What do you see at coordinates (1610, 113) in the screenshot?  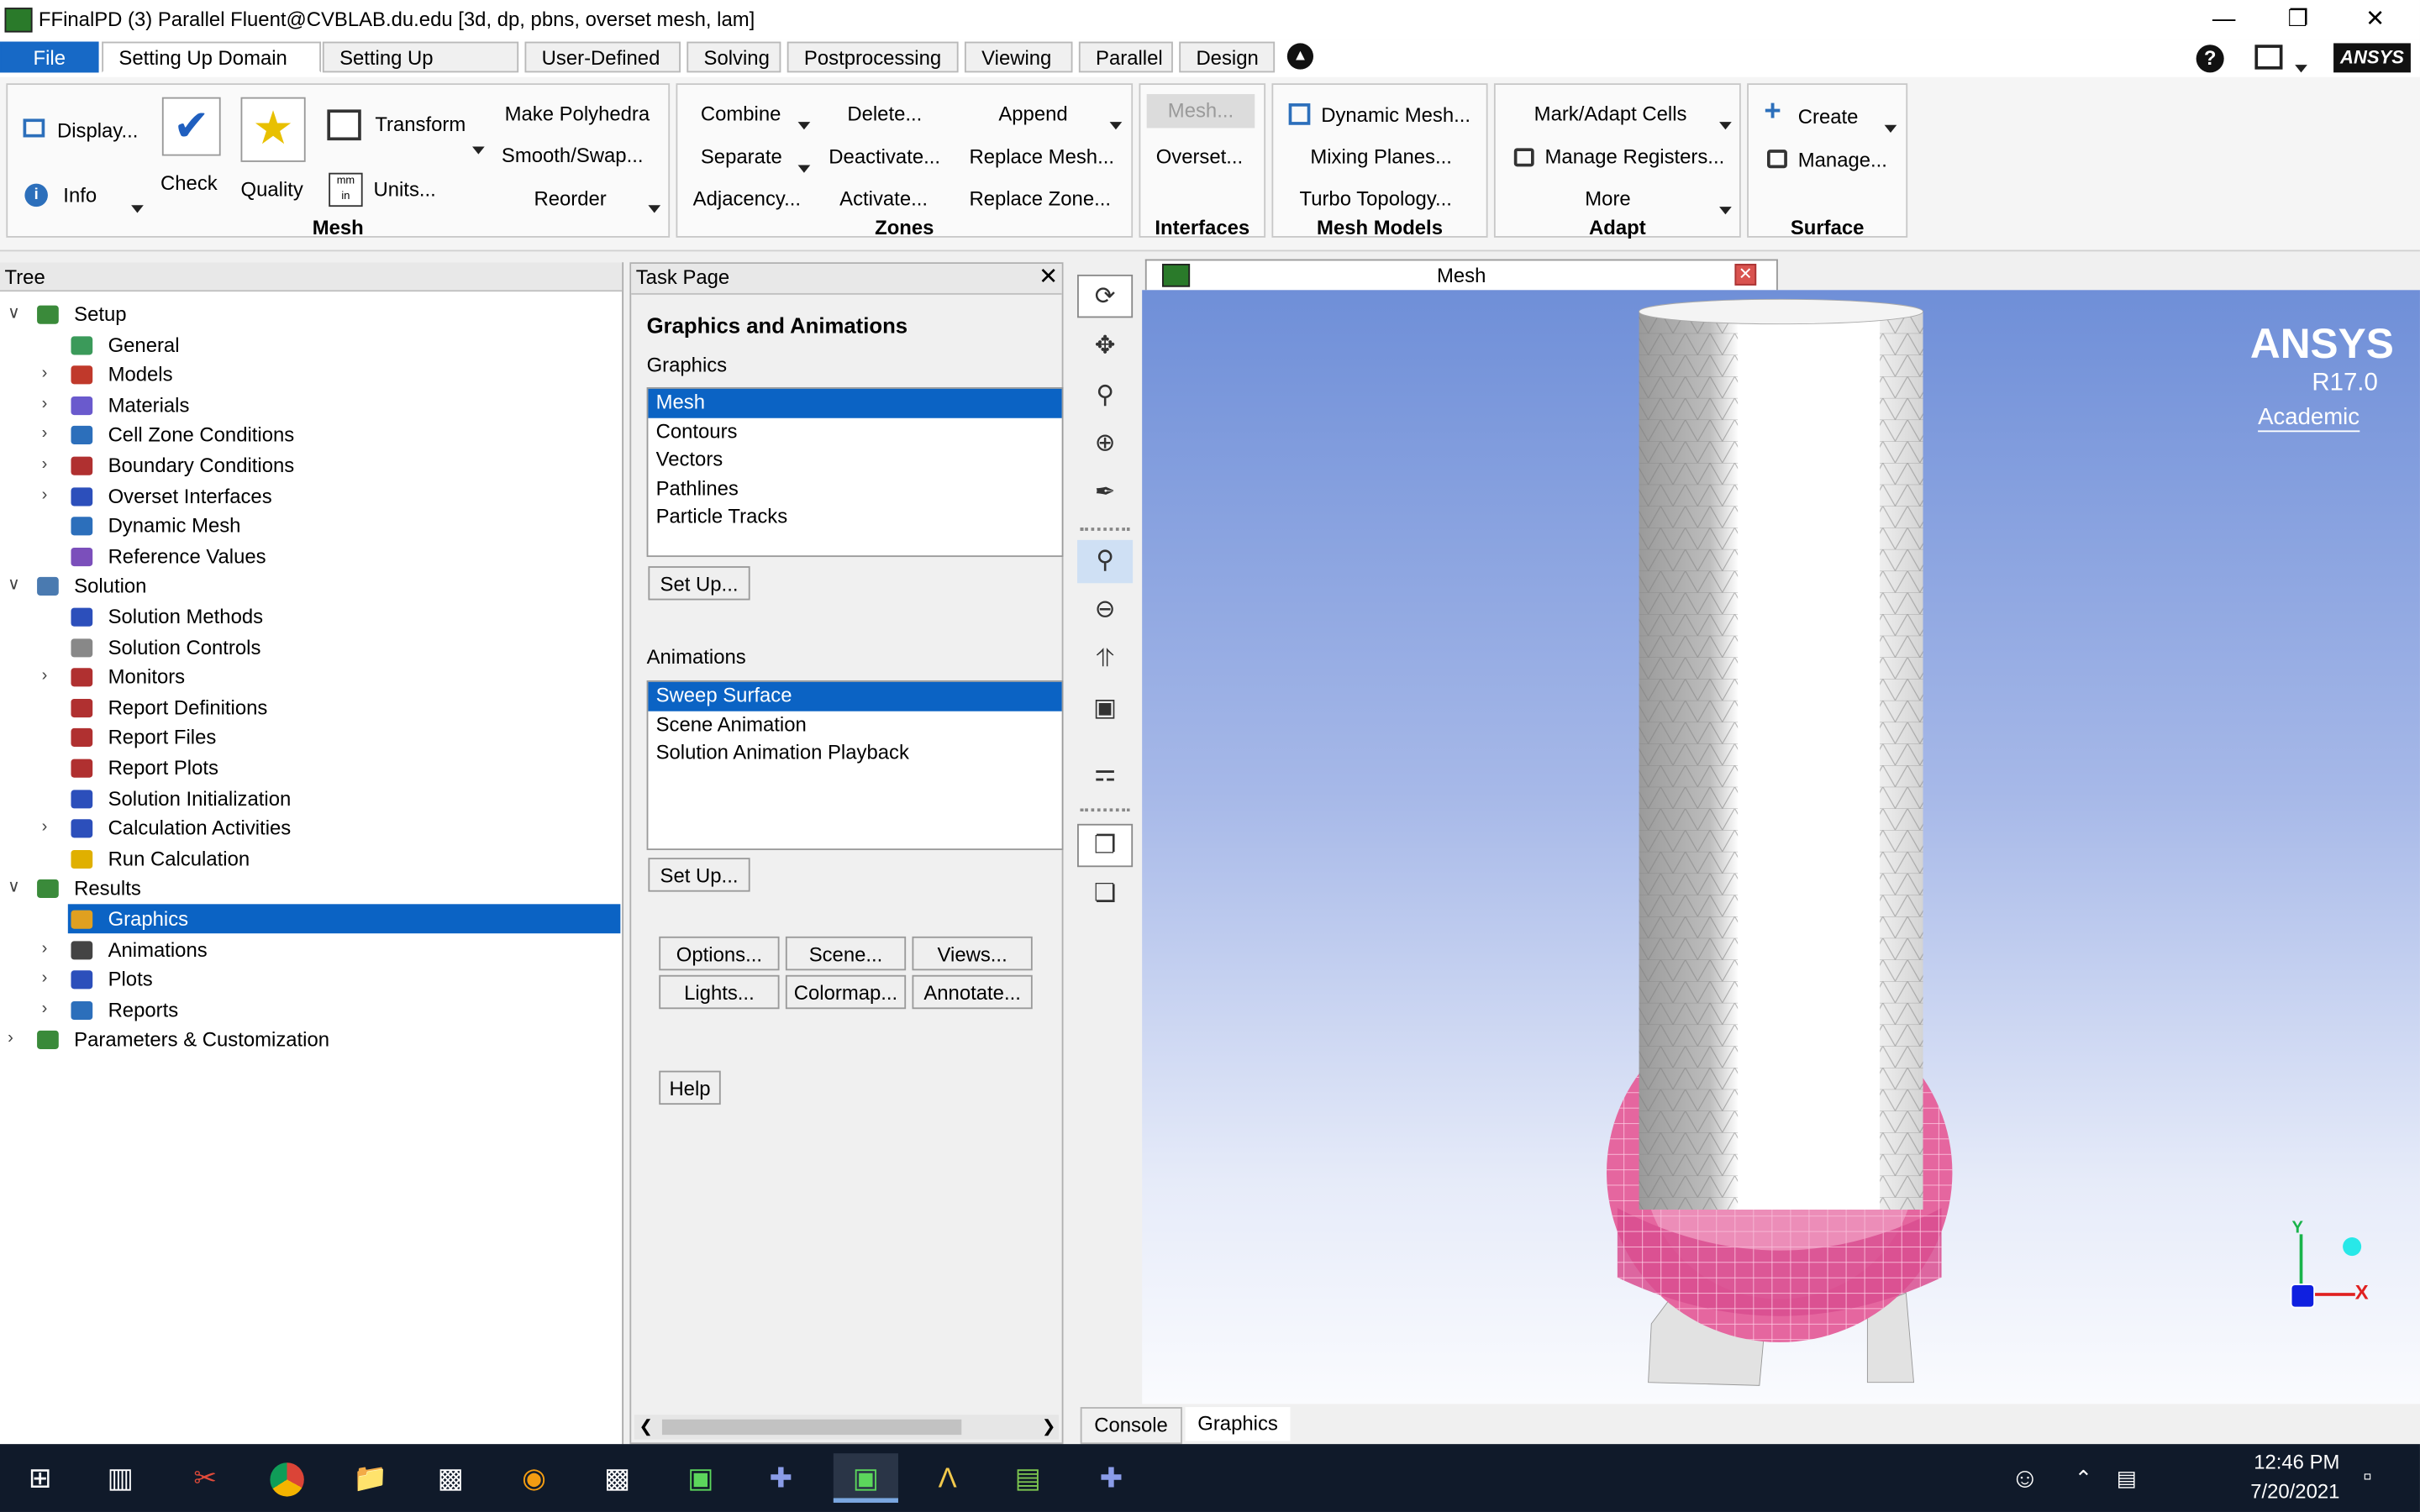 I see `mark-adapt-cells-button: Mark/Adapt Cells` at bounding box center [1610, 113].